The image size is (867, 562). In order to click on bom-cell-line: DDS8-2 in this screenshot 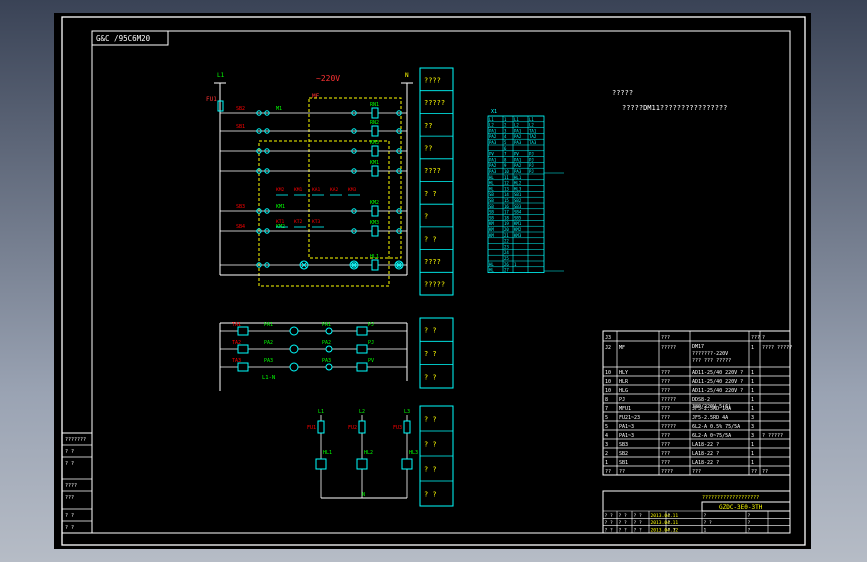, I will do `click(701, 400)`.